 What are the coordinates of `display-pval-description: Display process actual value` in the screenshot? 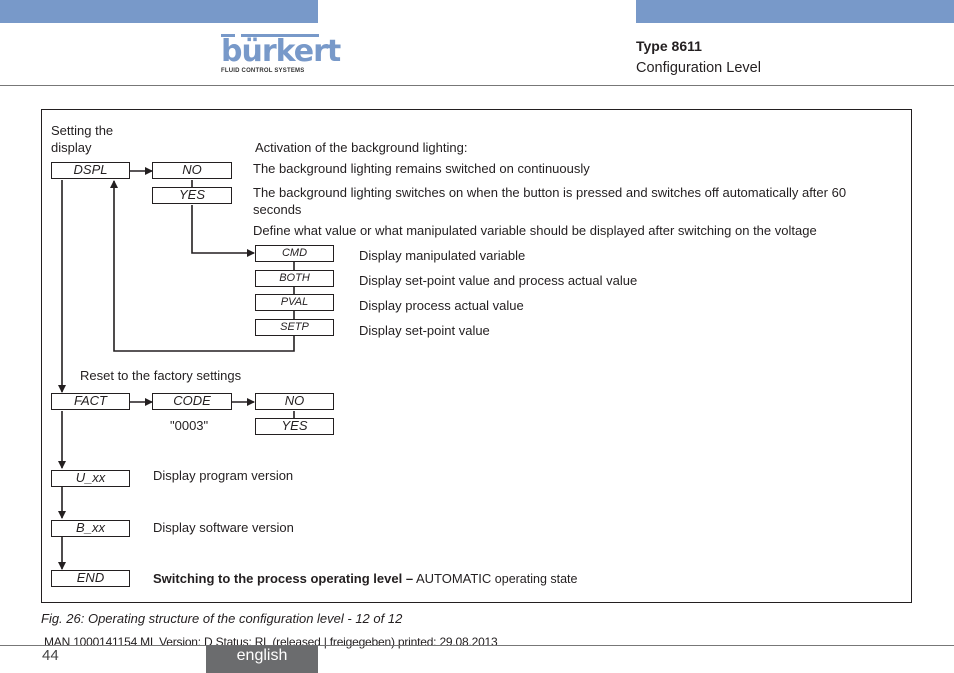 It's located at (441, 305).